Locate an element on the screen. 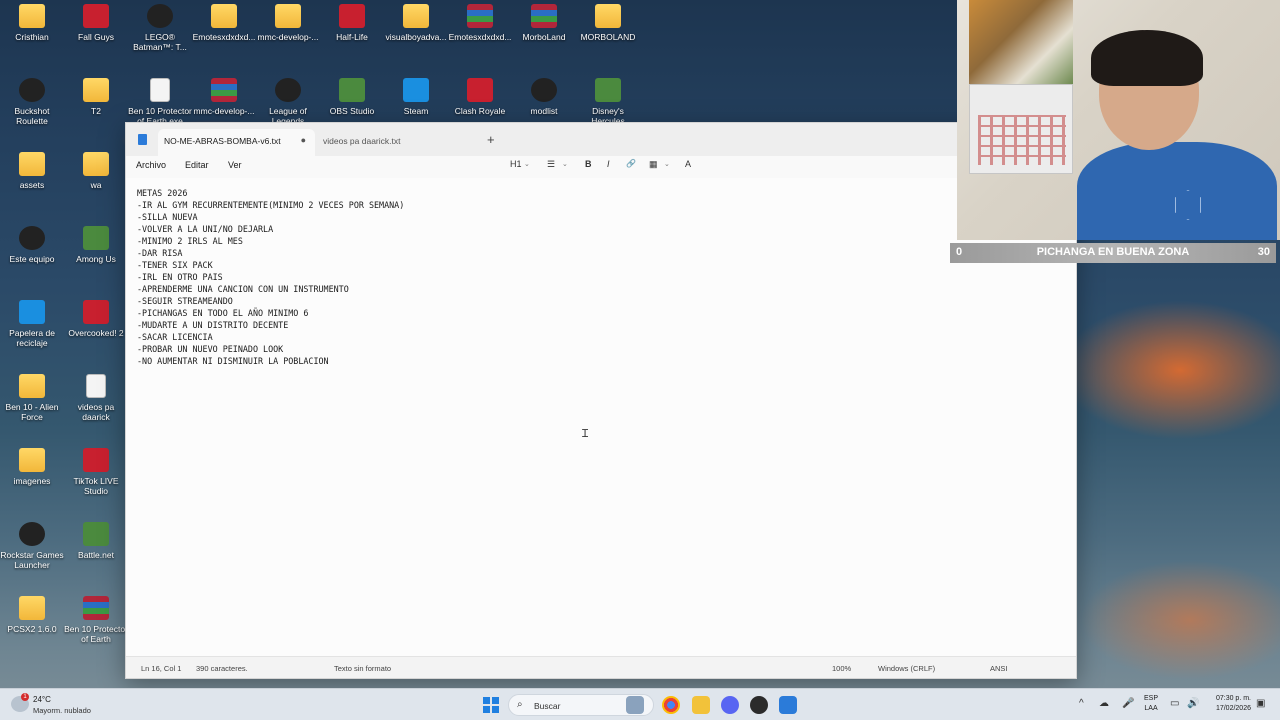  heading-button: H1 is located at coordinates (516, 164).